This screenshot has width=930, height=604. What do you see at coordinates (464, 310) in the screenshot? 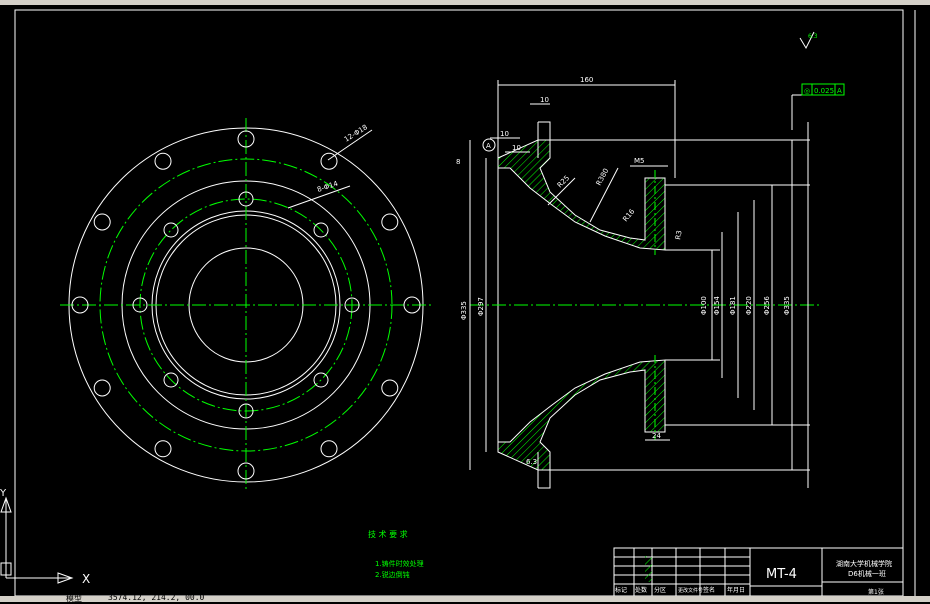
I see `dim-d335: Φ335` at bounding box center [464, 310].